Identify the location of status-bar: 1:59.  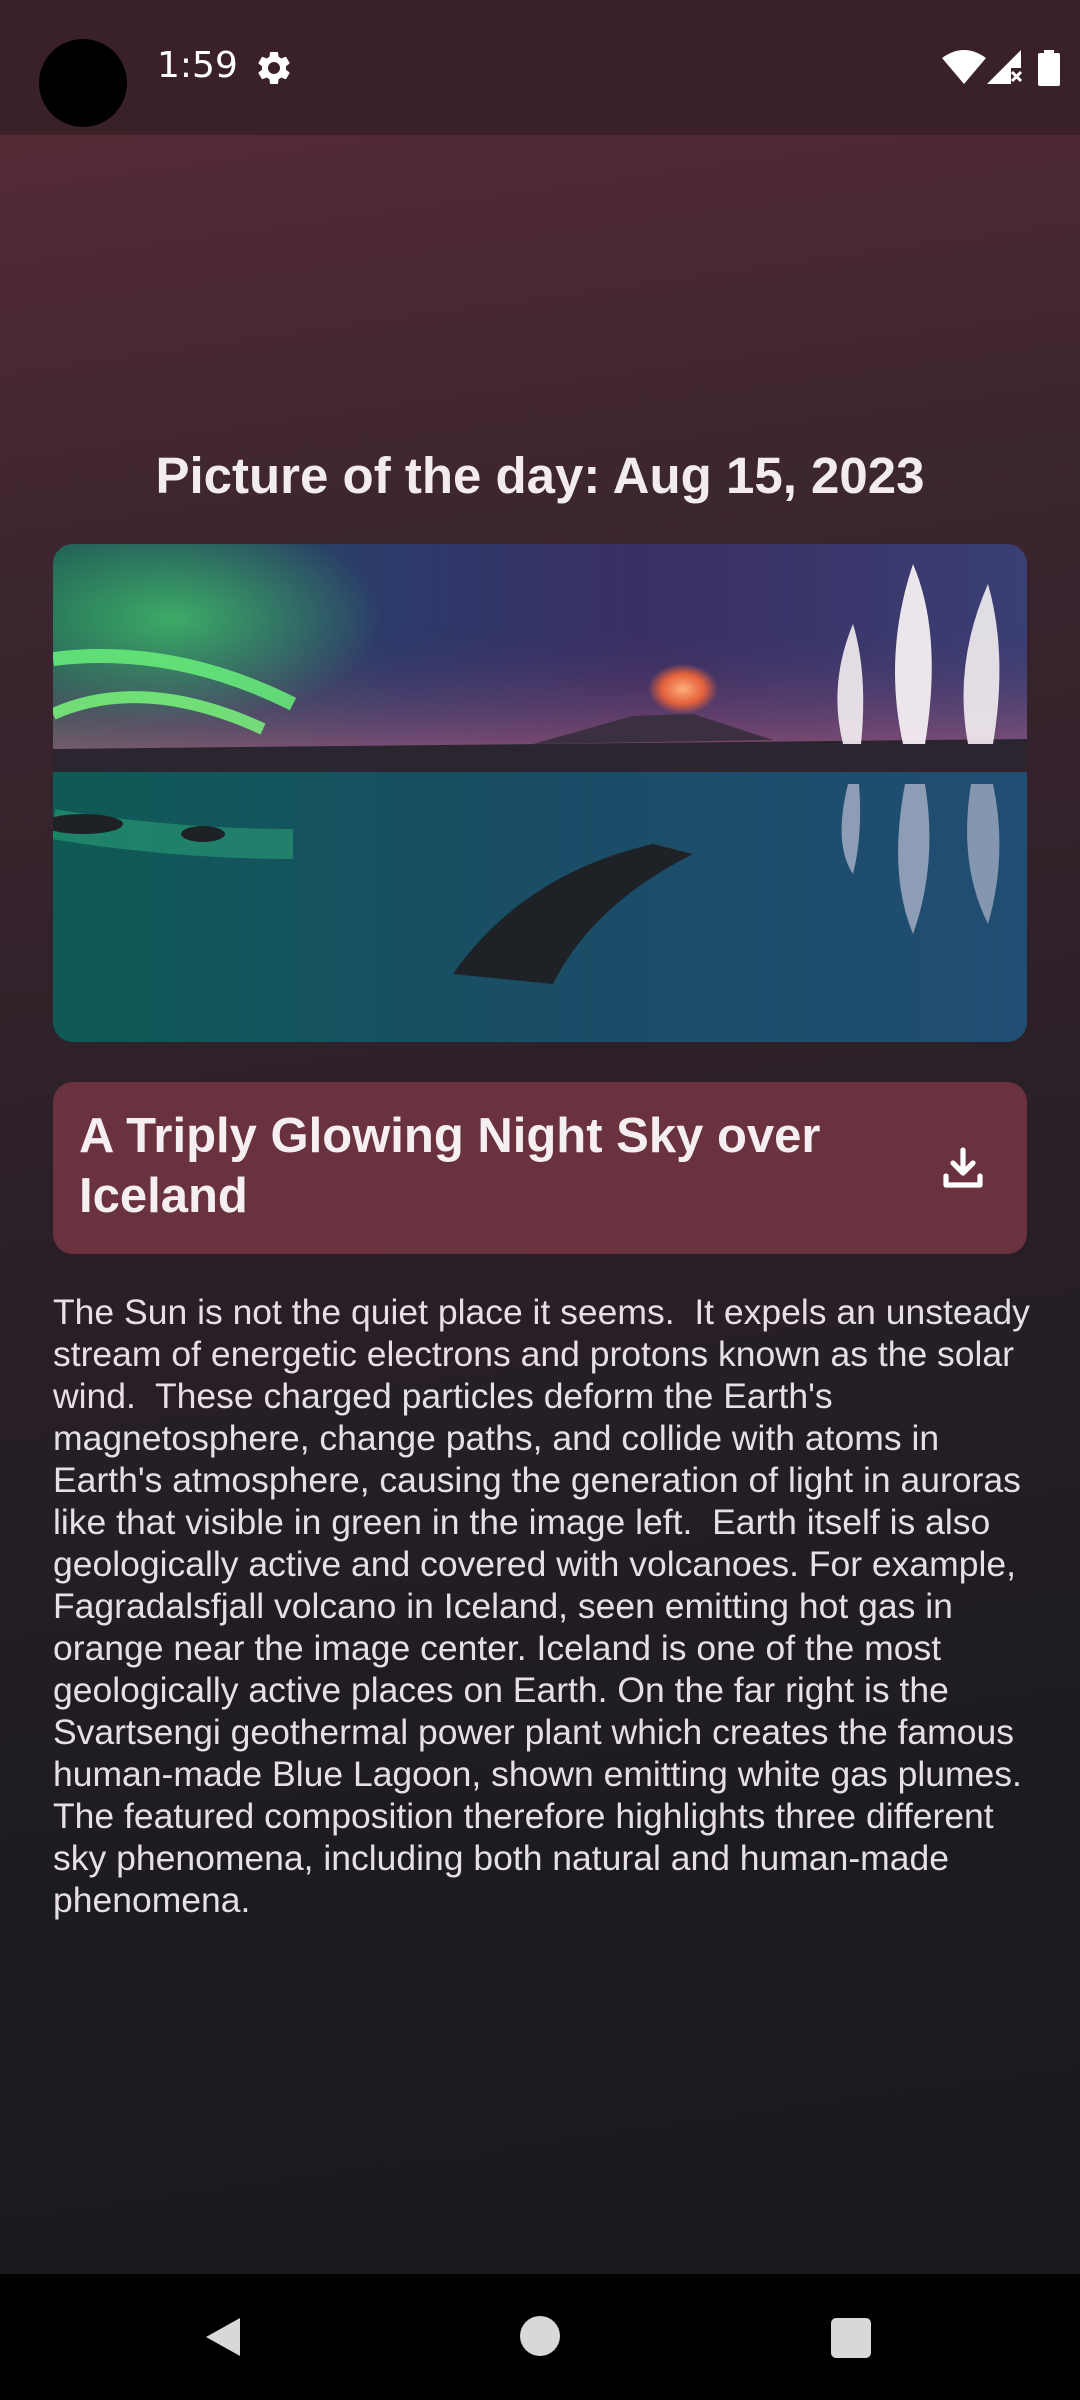
(540, 67).